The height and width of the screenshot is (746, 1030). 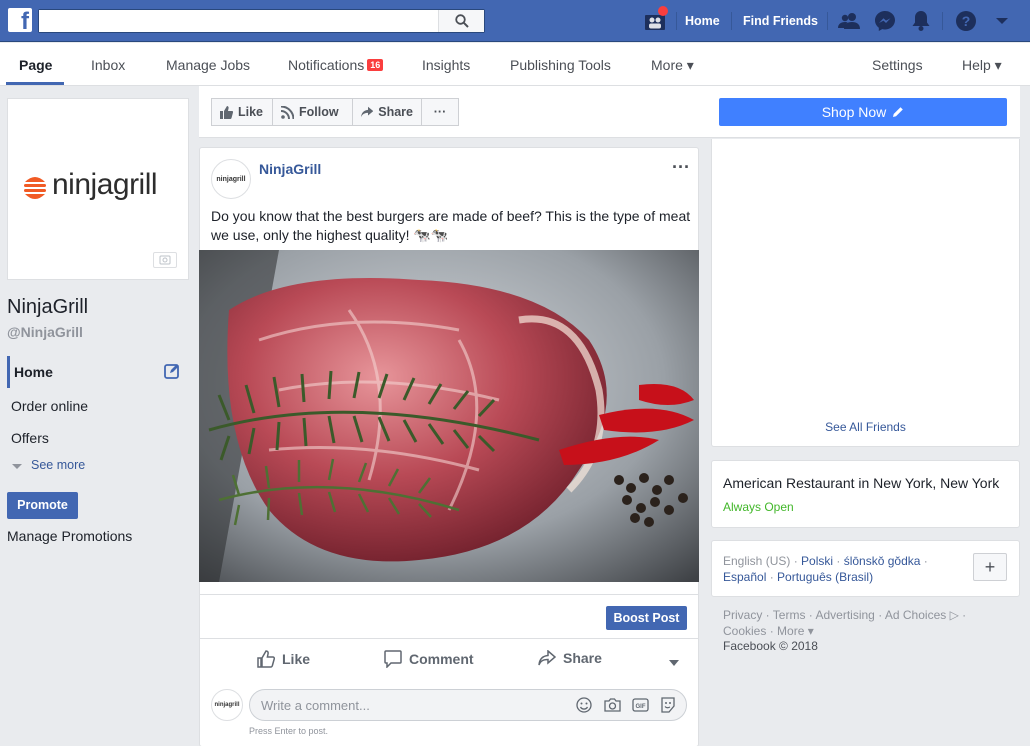 What do you see at coordinates (326, 65) in the screenshot?
I see `tab-label: Notifications` at bounding box center [326, 65].